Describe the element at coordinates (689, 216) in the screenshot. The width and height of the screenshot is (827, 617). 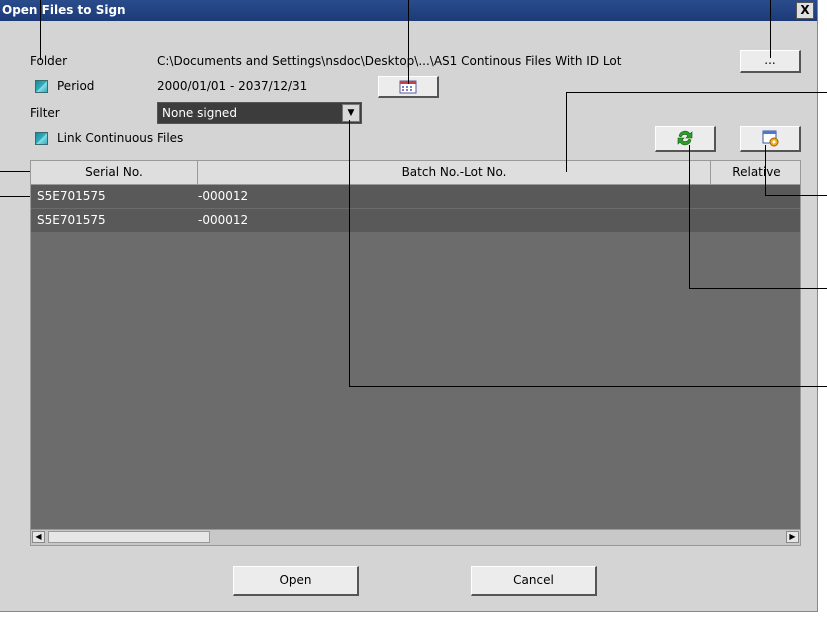
I see `callout-line-refresh-vertical` at that location.